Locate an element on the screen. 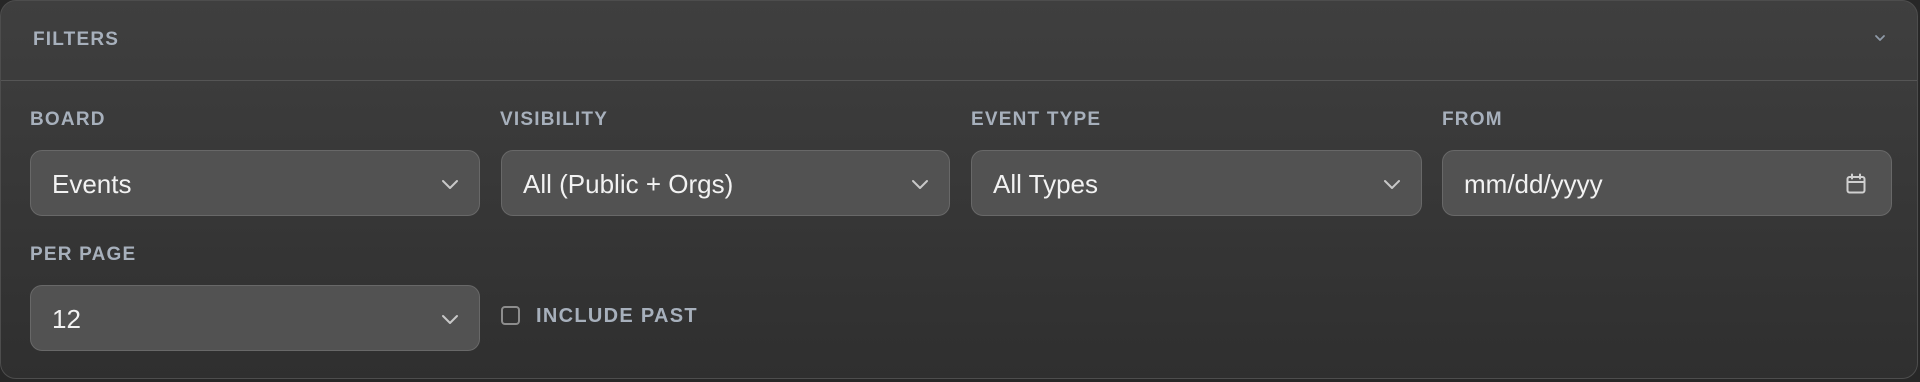 This screenshot has height=382, width=1920. visibility-select: All (Public + Orgs) is located at coordinates (725, 183).